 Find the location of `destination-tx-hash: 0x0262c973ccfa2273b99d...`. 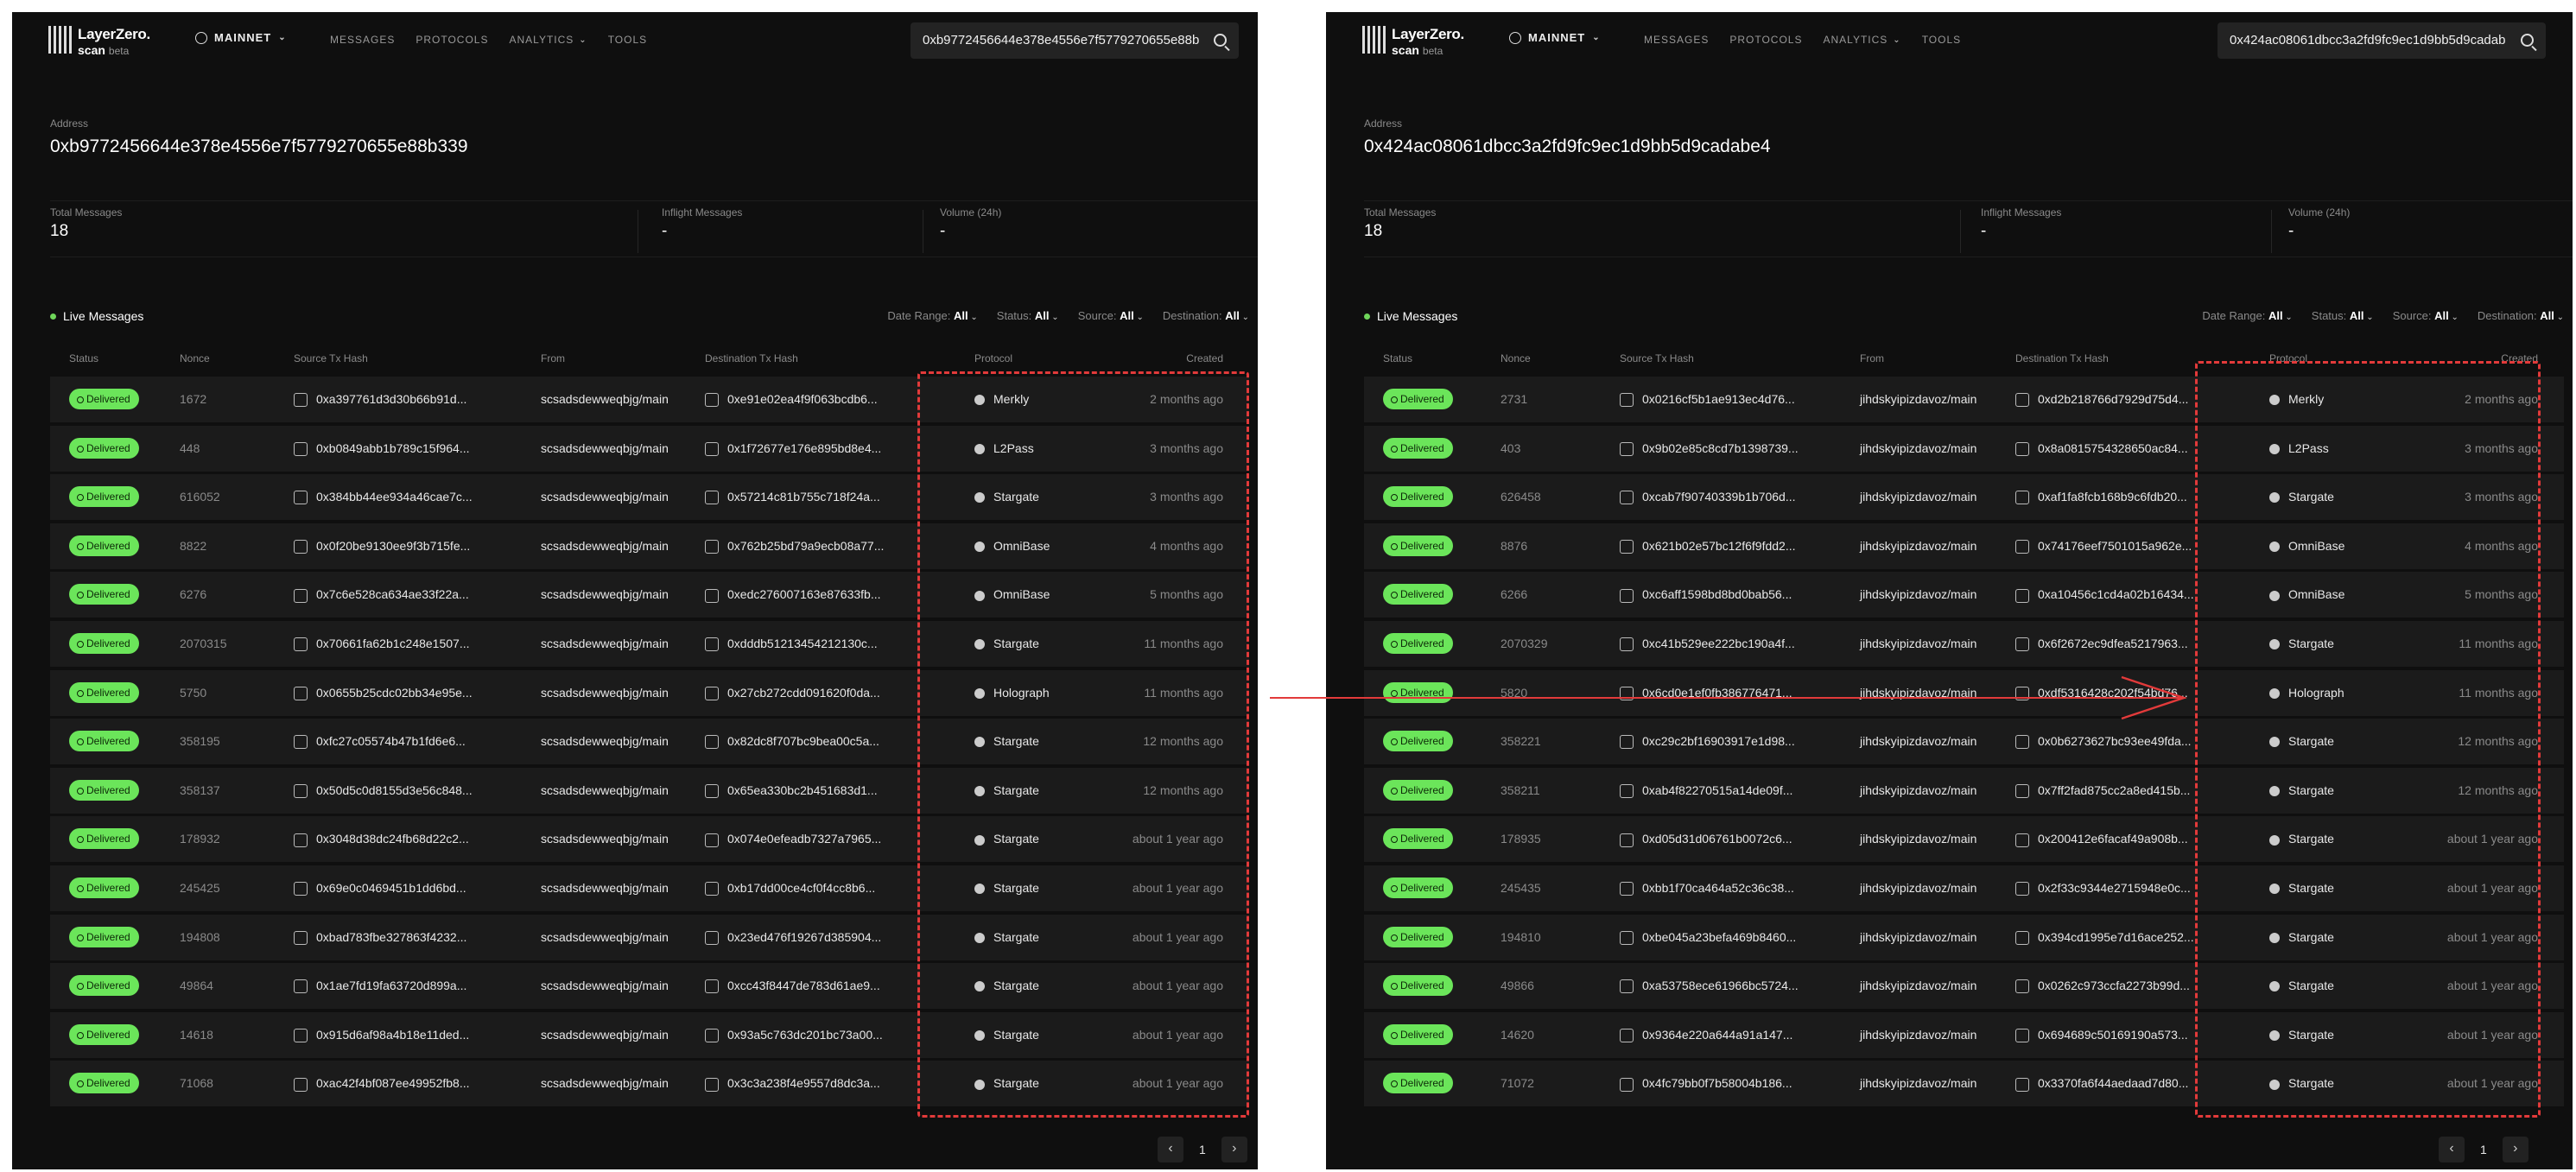

destination-tx-hash: 0x0262c973ccfa2273b99d... is located at coordinates (2102, 986).